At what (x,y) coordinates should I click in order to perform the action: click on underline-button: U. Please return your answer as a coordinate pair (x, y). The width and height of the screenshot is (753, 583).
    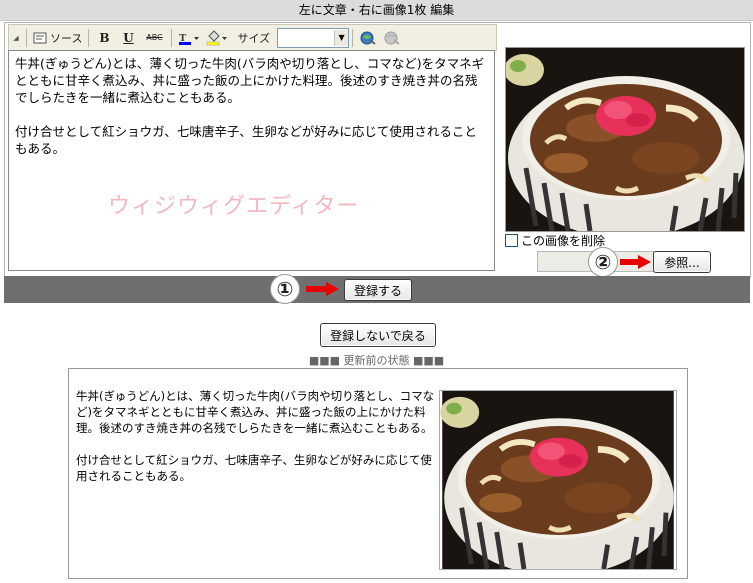
    Looking at the image, I should click on (128, 38).